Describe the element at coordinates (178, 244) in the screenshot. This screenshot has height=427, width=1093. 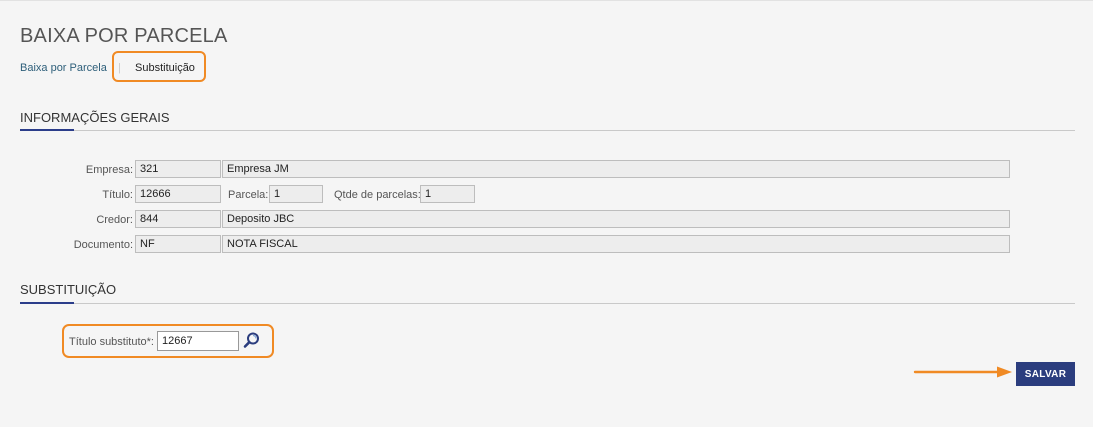
I see `documento-code-field: NF` at that location.